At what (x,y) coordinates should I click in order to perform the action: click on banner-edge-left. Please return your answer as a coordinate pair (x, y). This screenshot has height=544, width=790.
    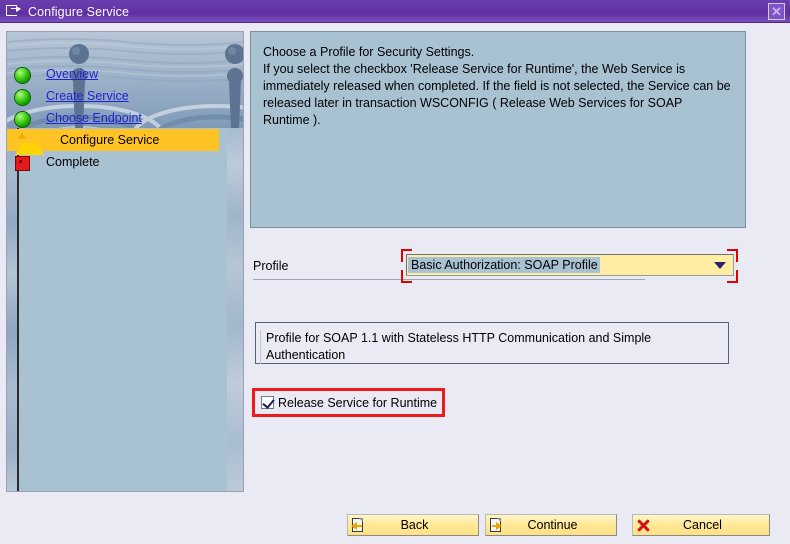
    Looking at the image, I should click on (12, 309).